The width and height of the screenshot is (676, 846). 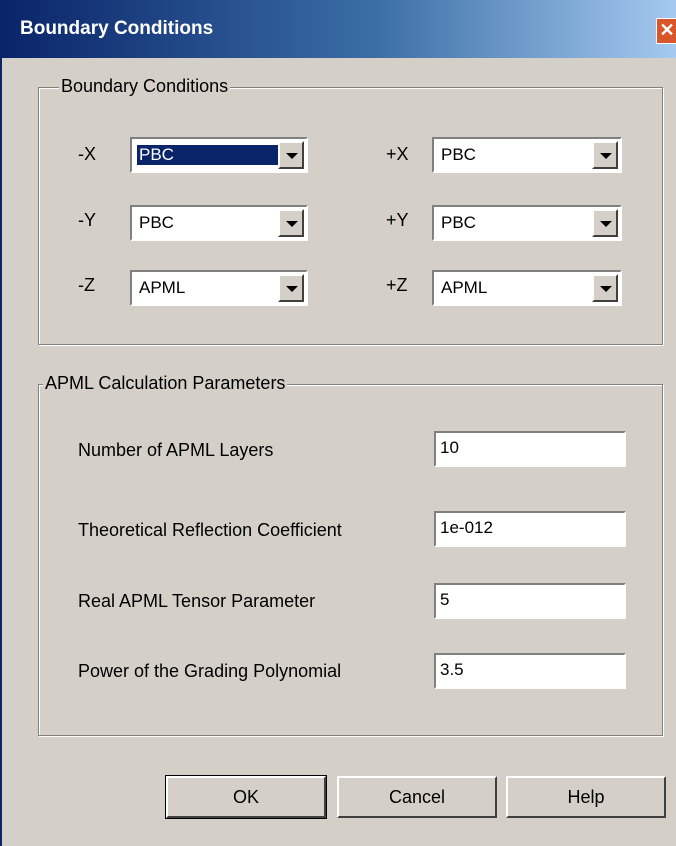 I want to click on apml-layers-field, so click(x=530, y=449).